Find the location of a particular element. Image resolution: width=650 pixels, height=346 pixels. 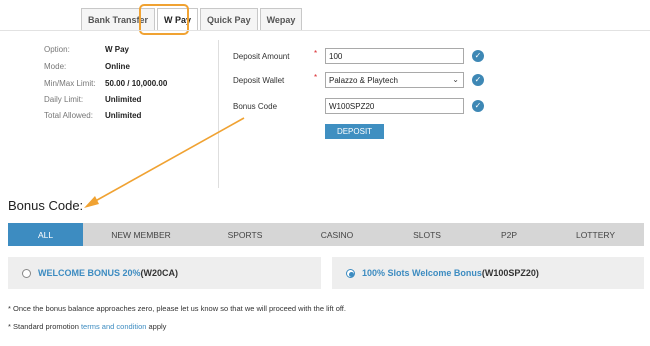

deposit-wallet-select: Palazzo & Playtech ⌄ is located at coordinates (394, 80).